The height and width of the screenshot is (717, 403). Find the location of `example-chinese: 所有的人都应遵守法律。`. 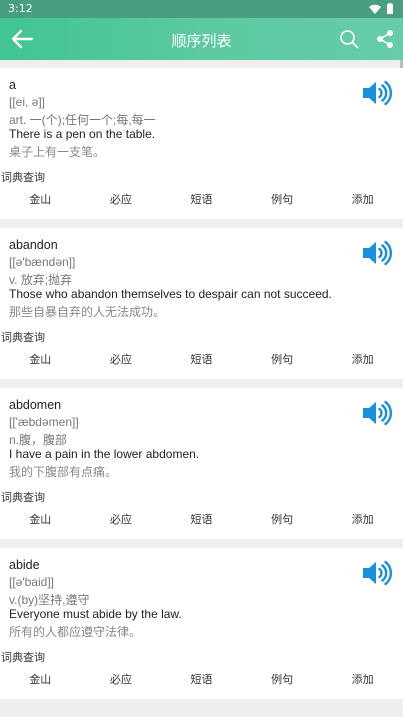

example-chinese: 所有的人都应遵守法律。 is located at coordinates (75, 632).